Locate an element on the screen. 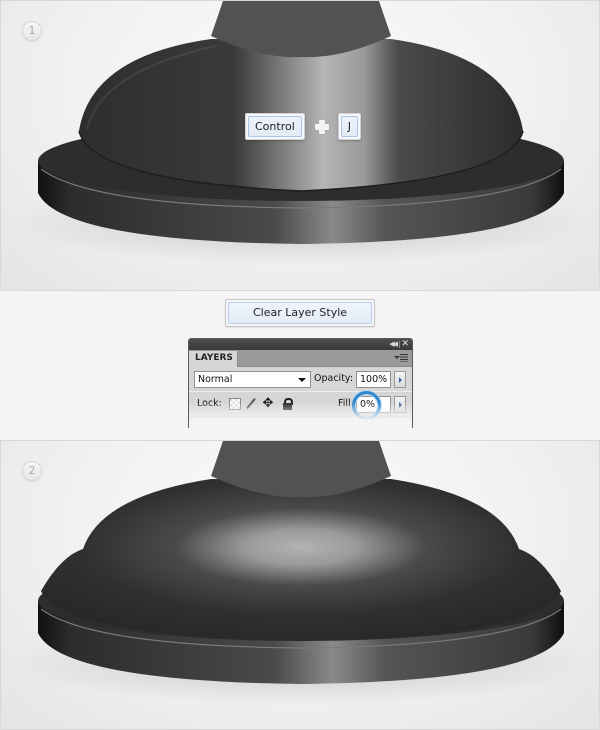 The image size is (600, 730). keyboard-shortcut: Control J is located at coordinates (303, 126).